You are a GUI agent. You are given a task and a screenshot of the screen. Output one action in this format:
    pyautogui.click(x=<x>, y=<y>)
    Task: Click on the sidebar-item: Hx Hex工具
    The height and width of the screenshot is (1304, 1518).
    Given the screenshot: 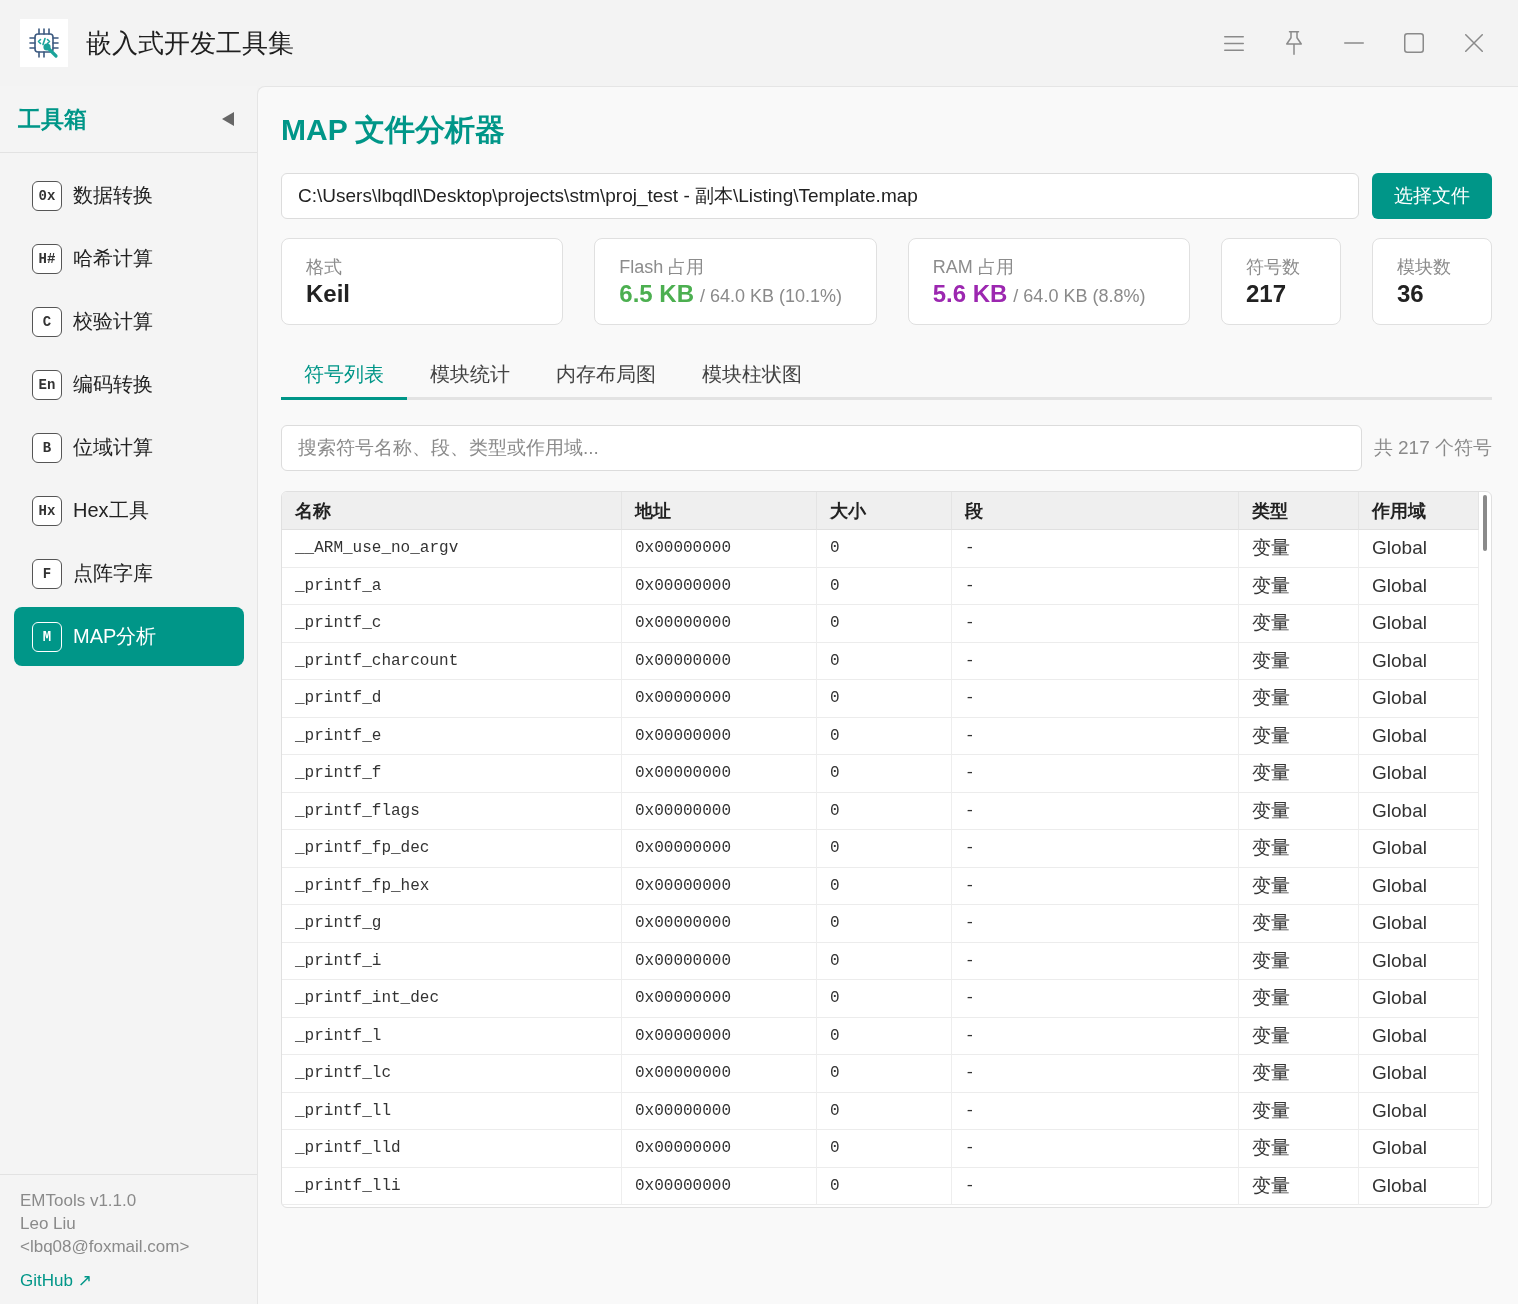 What is the action you would take?
    pyautogui.click(x=129, y=510)
    